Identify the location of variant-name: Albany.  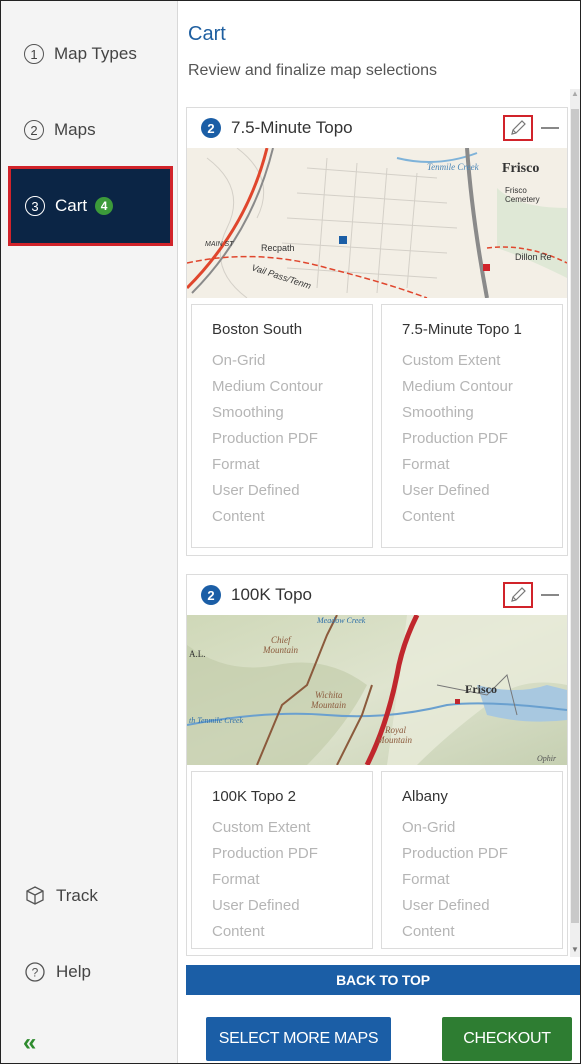
(425, 796).